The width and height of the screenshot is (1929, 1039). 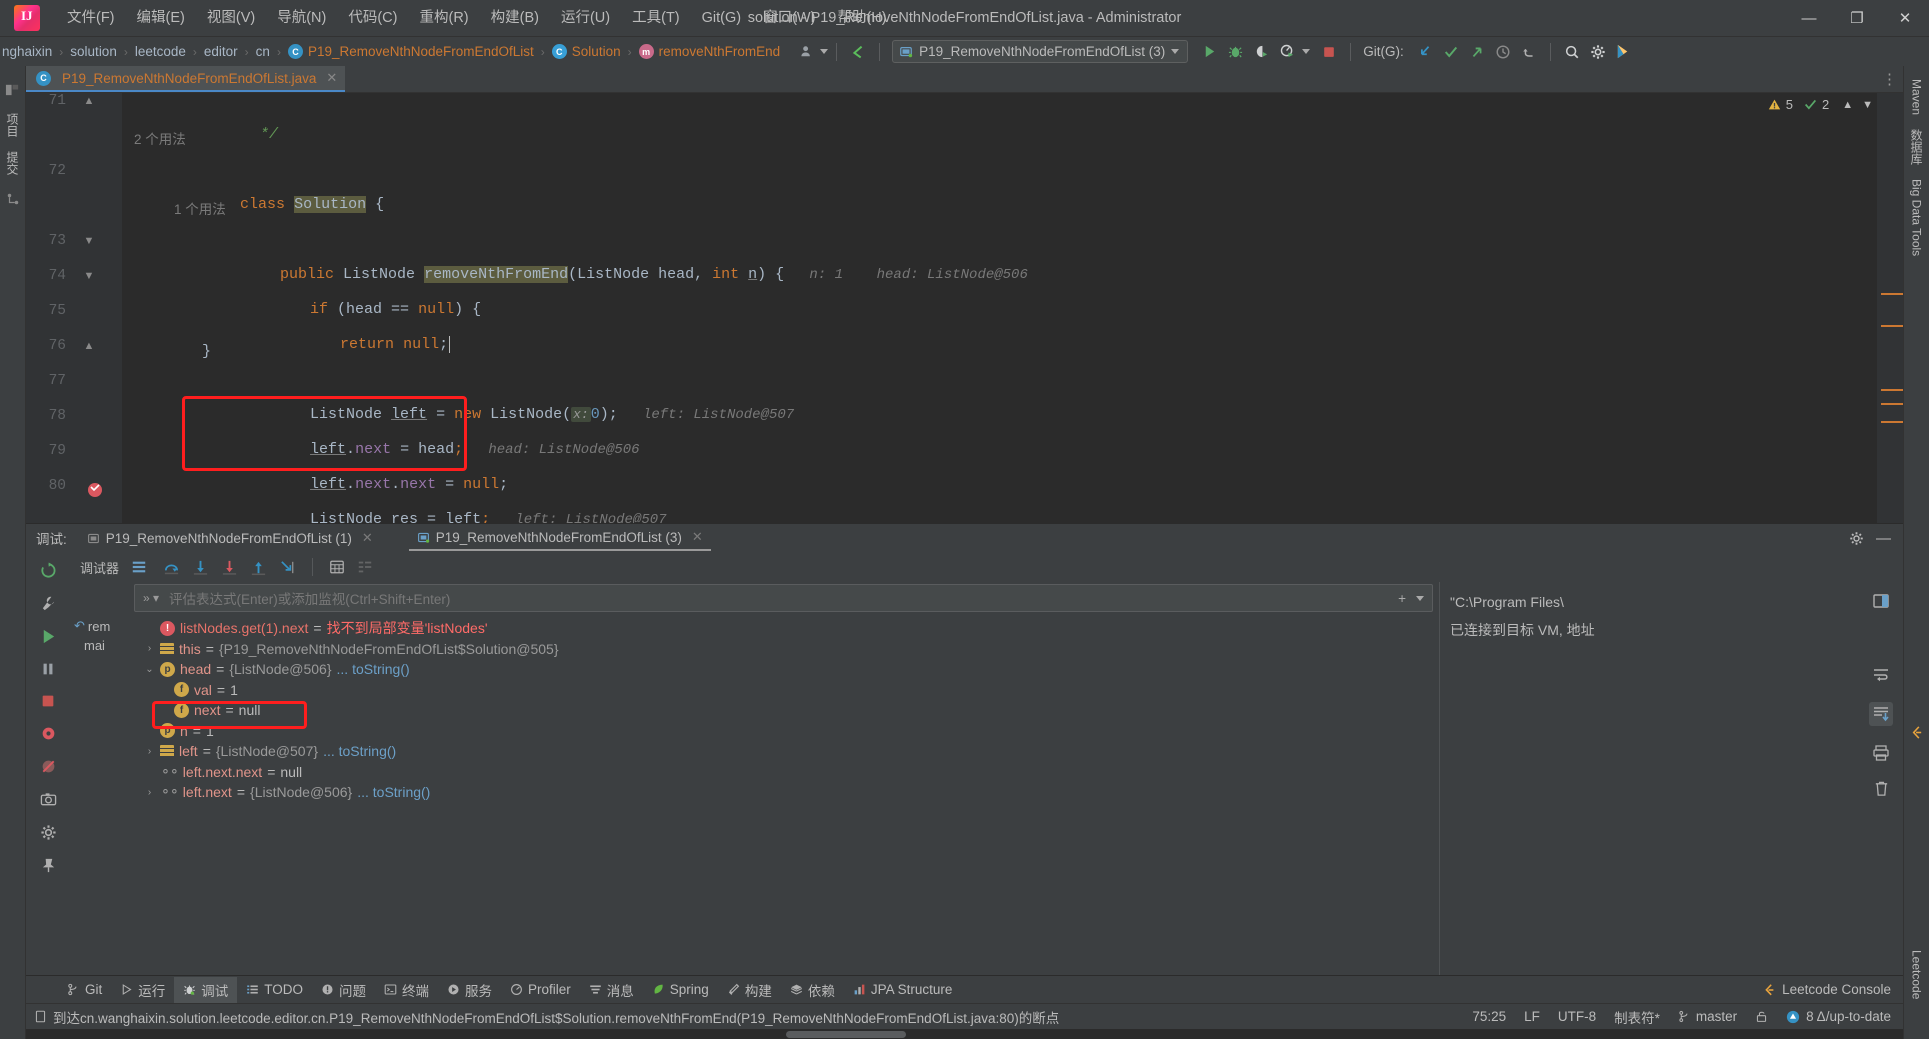 I want to click on toolwin-jpa: JPA Structure, so click(x=903, y=989).